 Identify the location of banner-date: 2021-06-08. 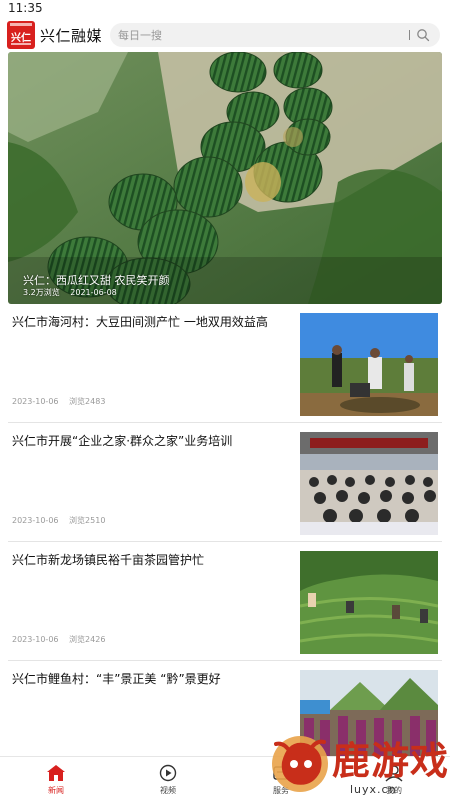
(93, 292).